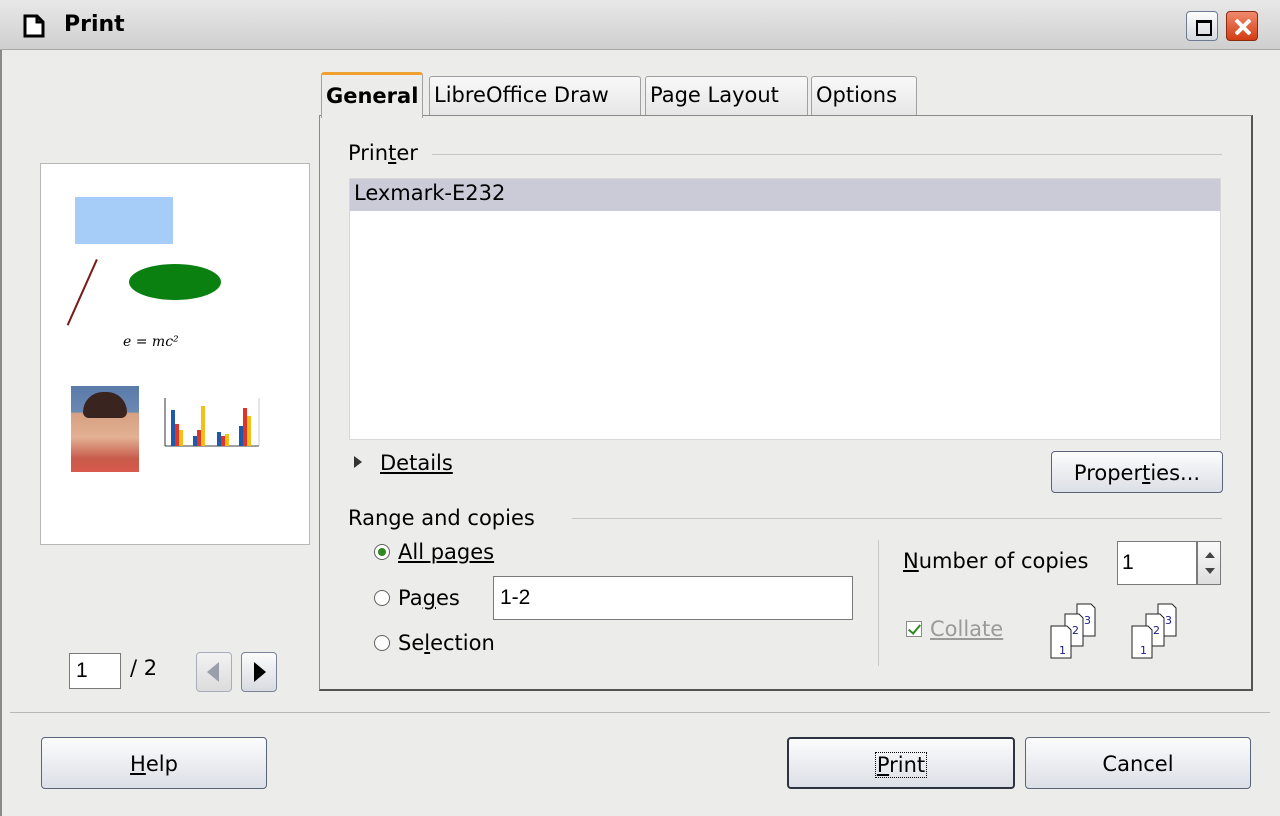 This screenshot has height=816, width=1280. I want to click on next-page-icon, so click(259, 672).